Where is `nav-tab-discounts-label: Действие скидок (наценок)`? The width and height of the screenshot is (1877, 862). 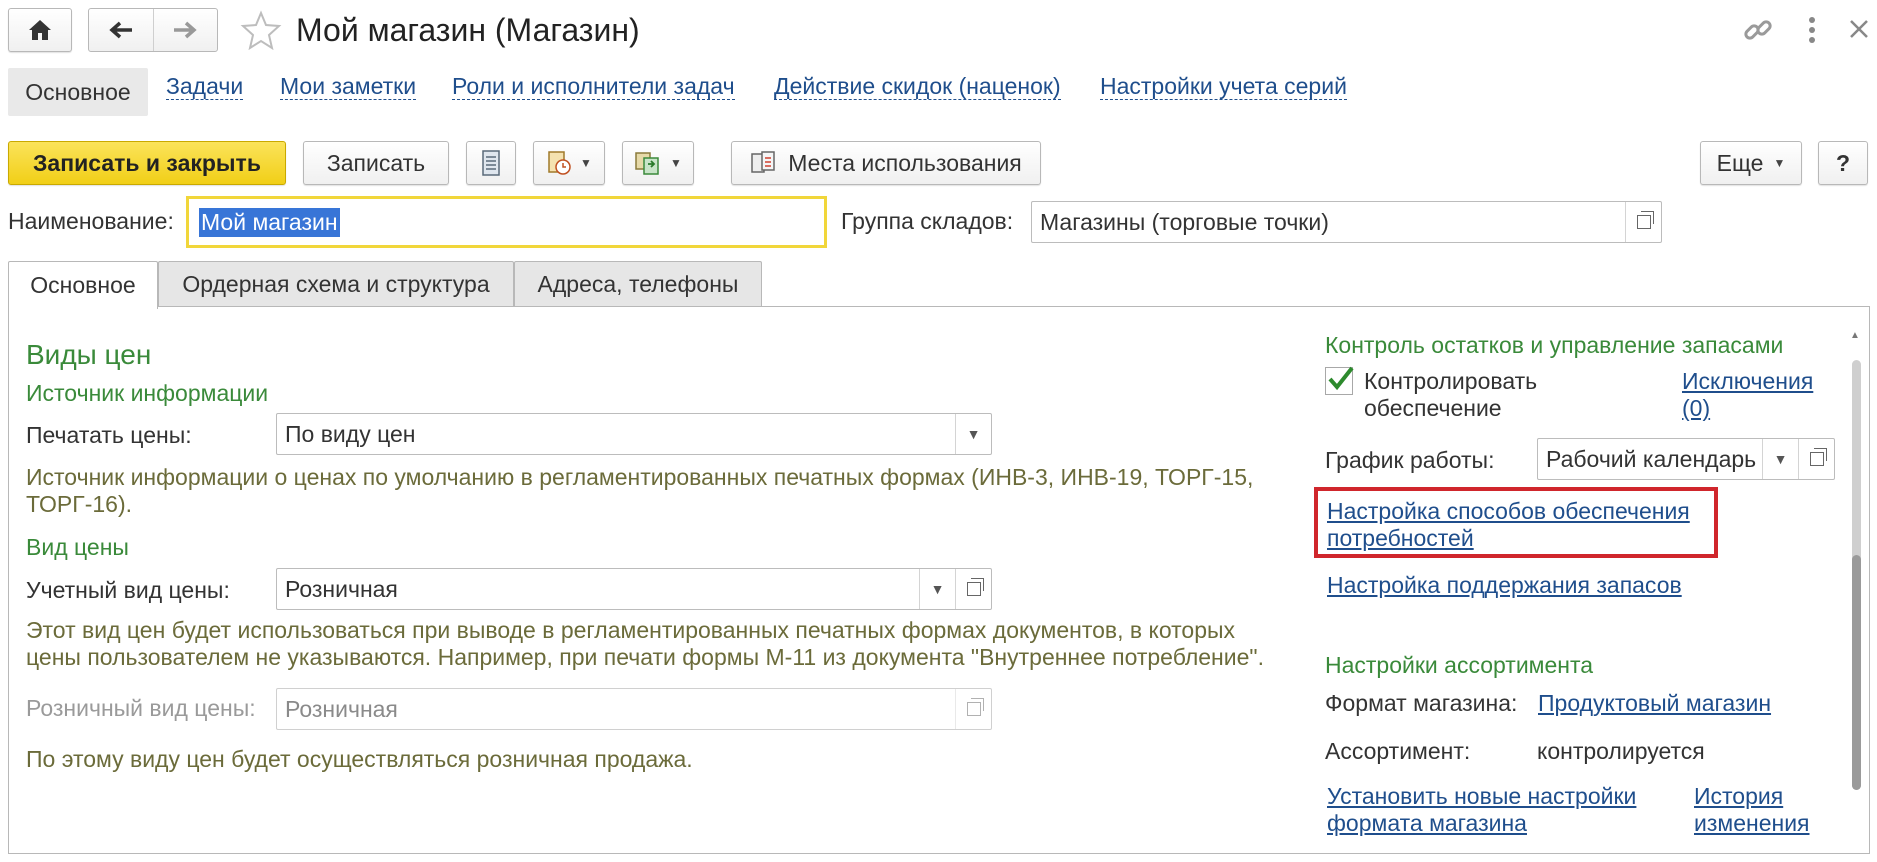 nav-tab-discounts-label: Действие скидок (наценок) is located at coordinates (917, 86).